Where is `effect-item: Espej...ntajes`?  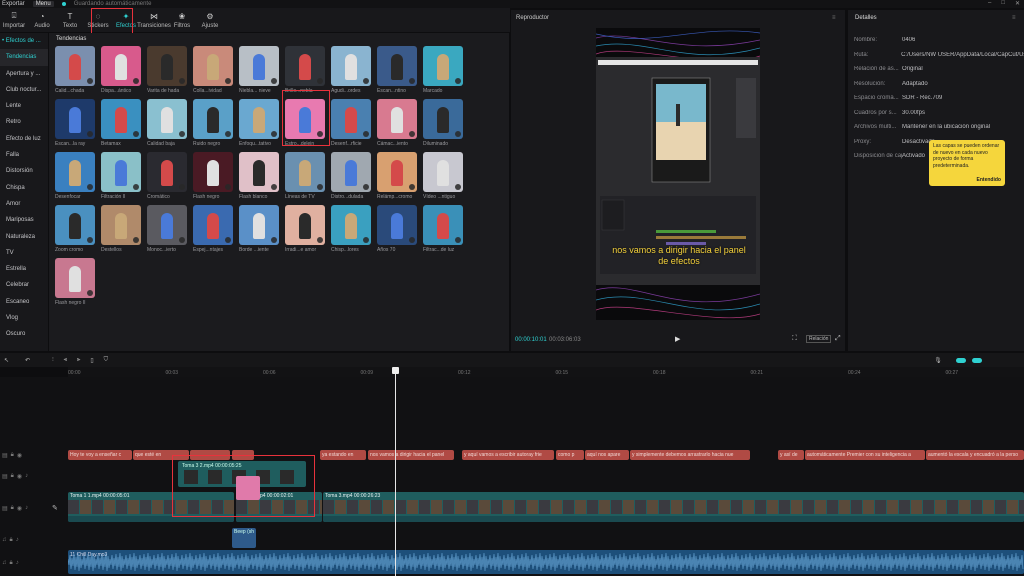
effect-item: Espej...ntajes is located at coordinates (213, 229).